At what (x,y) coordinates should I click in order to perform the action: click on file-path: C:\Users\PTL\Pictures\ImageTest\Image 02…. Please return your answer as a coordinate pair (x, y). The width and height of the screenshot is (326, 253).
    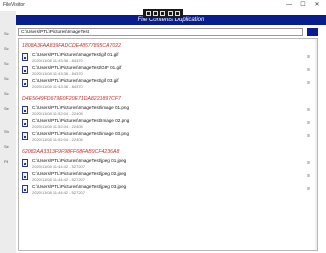
    Looking at the image, I should click on (81, 120).